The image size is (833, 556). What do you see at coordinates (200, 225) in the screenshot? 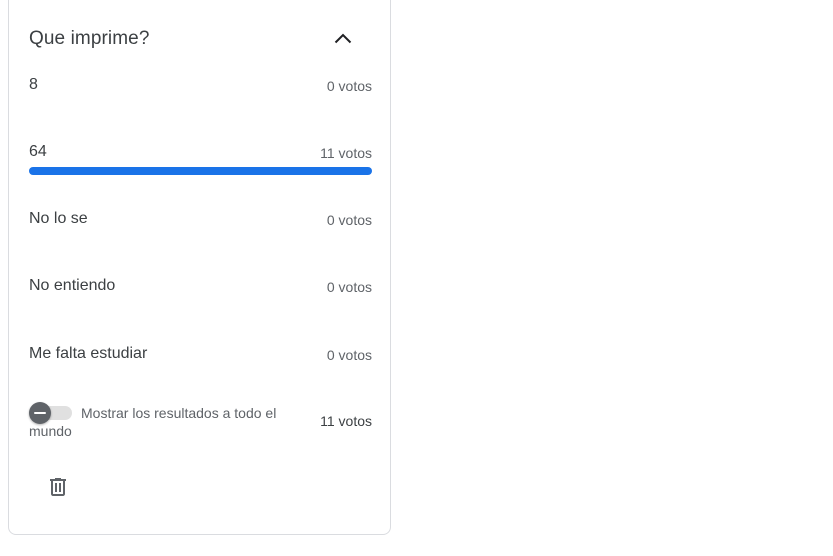
I see `poll-option: No lo se 0 votos` at bounding box center [200, 225].